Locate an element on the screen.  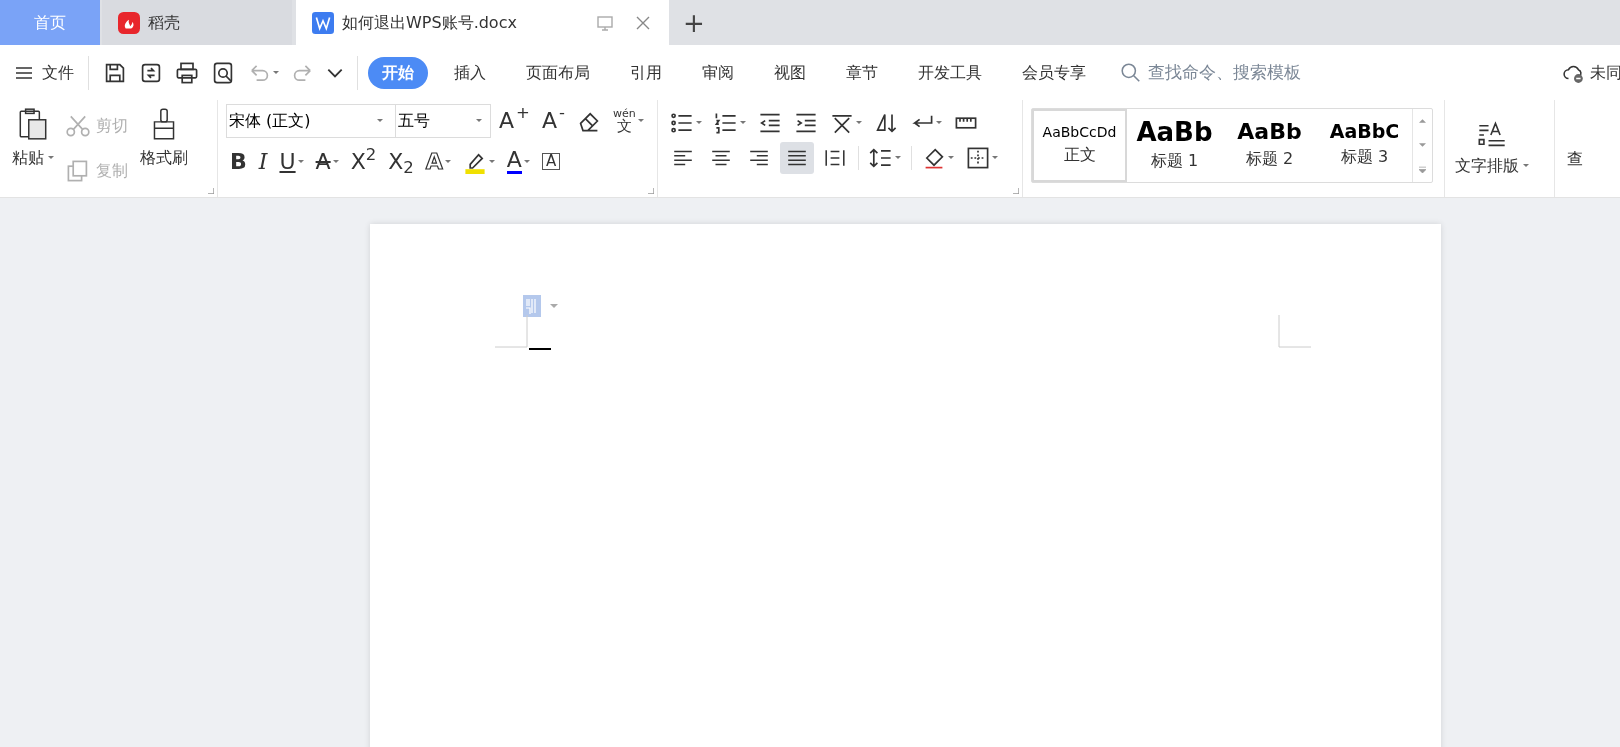
font-color-button: A is located at coordinates (518, 161).